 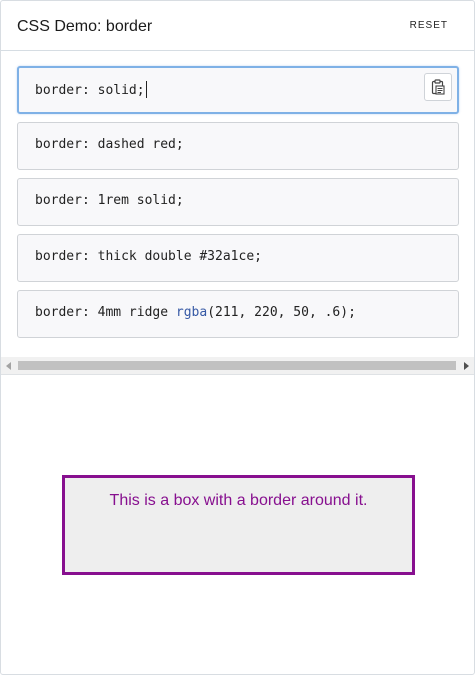 I want to click on demo-title: CSS Demo: border, so click(x=85, y=26).